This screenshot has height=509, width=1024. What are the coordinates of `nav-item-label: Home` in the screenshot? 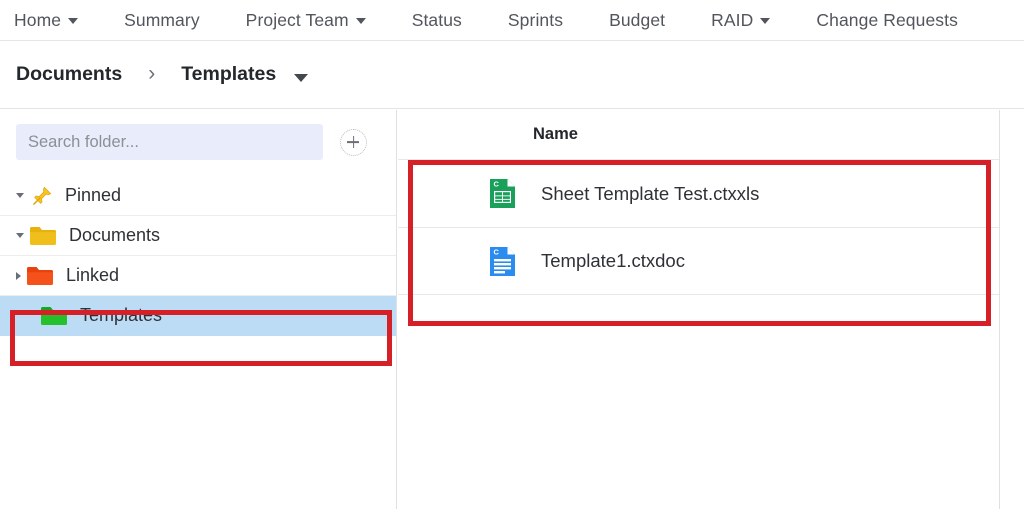 It's located at (38, 19).